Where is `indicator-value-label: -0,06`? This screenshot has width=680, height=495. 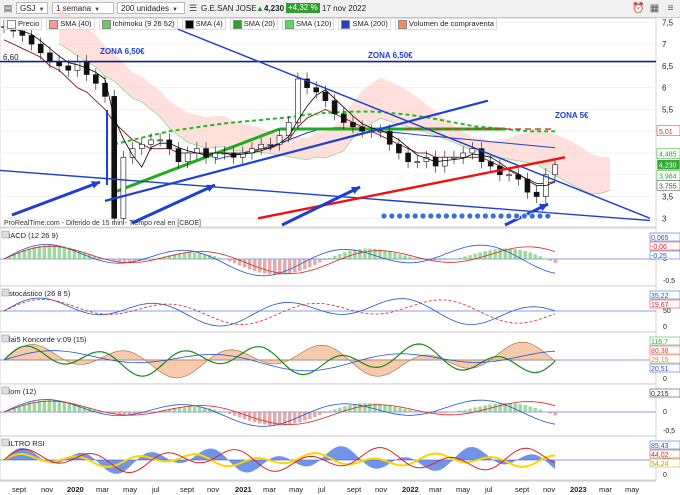
indicator-value-label: -0,06 is located at coordinates (659, 247).